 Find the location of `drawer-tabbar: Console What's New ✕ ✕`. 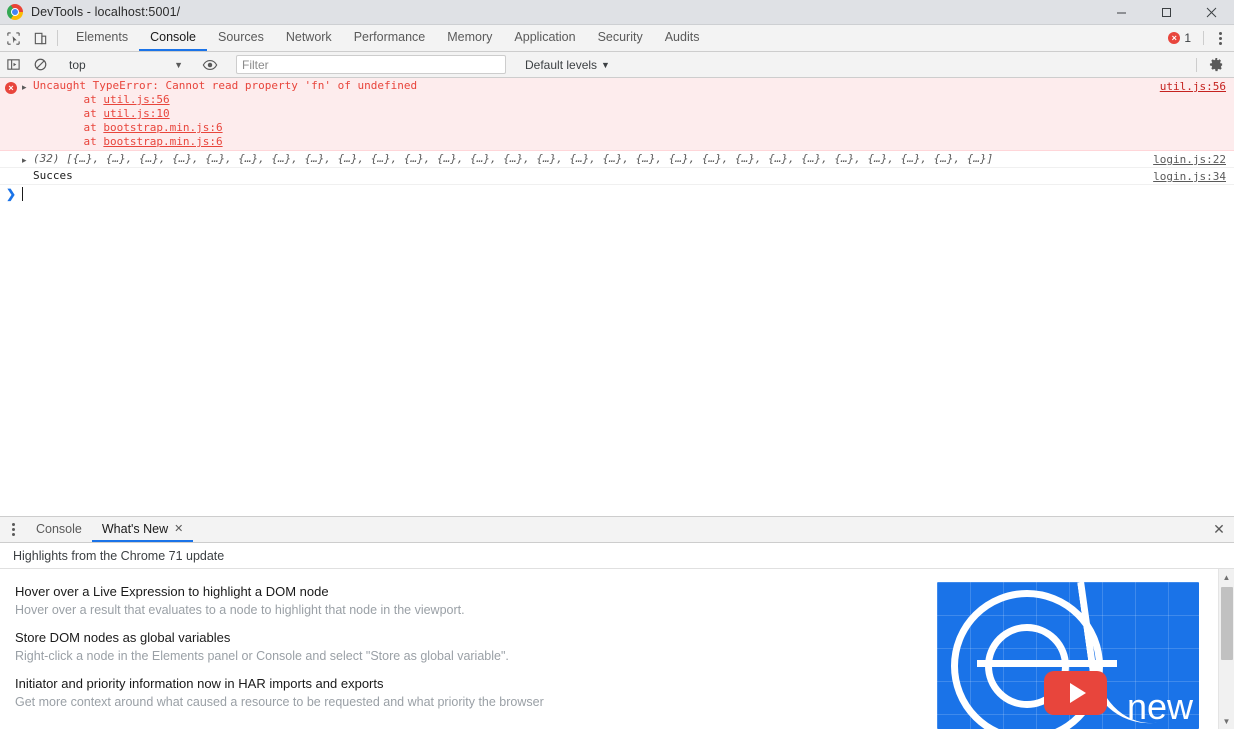

drawer-tabbar: Console What's New ✕ ✕ is located at coordinates (617, 530).